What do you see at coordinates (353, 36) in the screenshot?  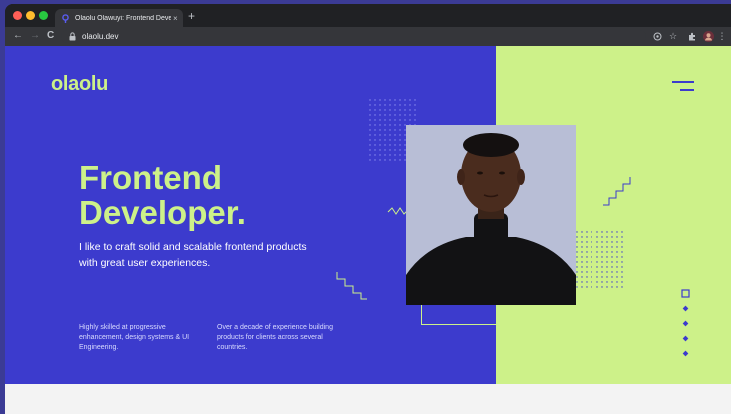 I see `address-bar: olaolu.dev` at bounding box center [353, 36].